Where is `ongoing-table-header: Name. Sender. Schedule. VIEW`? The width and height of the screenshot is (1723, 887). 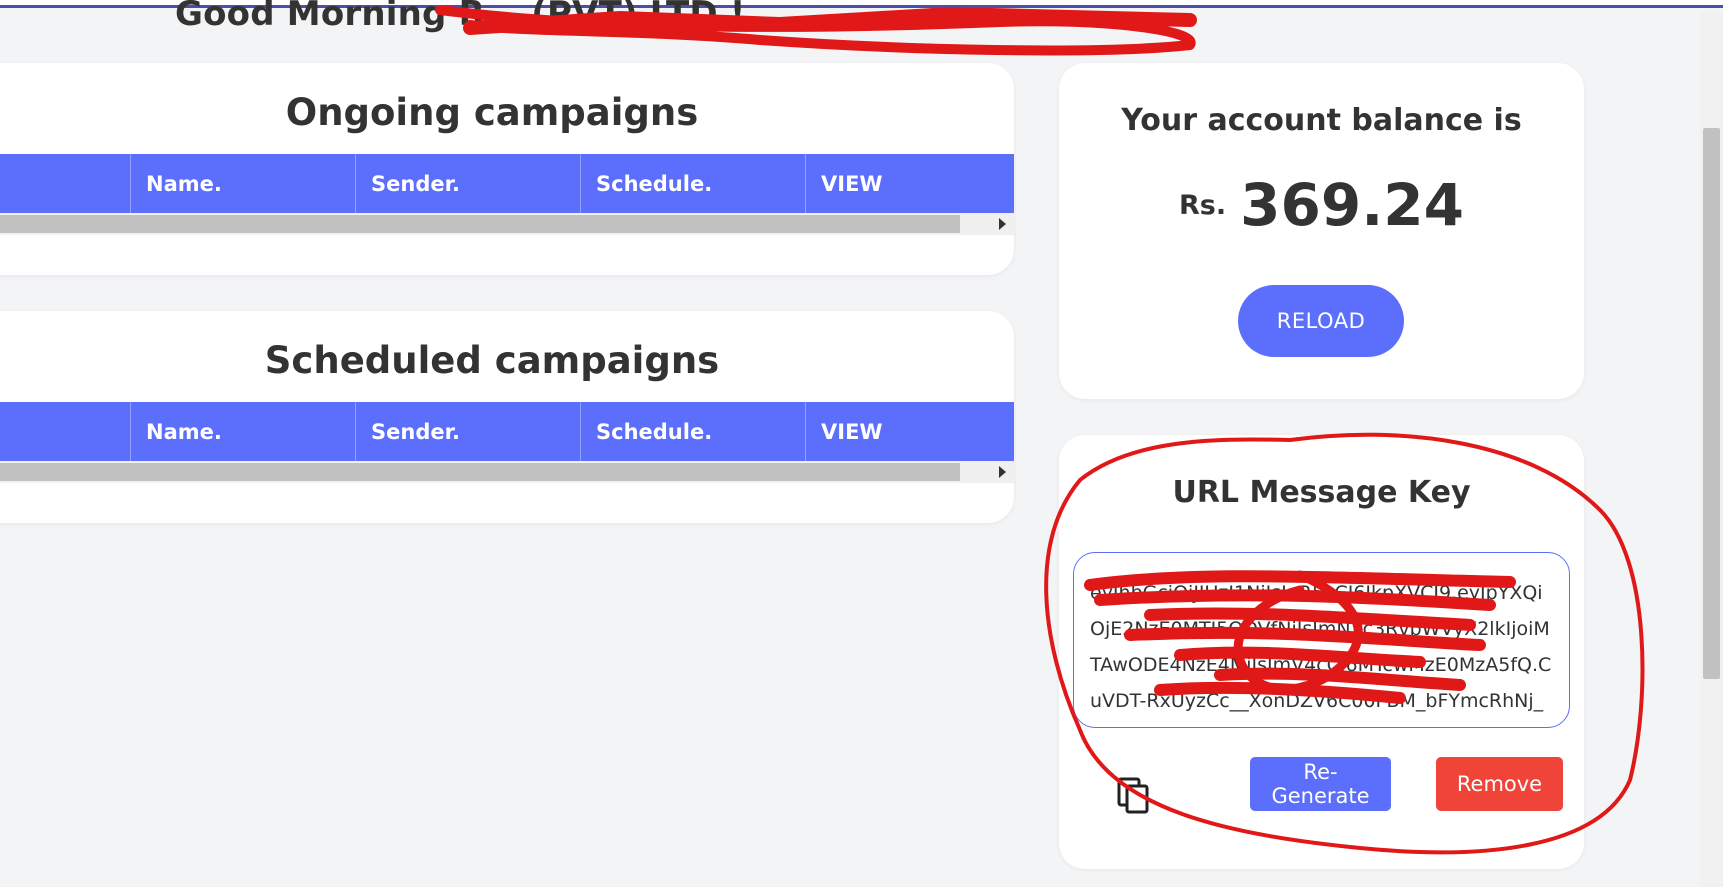
ongoing-table-header: Name. Sender. Schedule. VIEW is located at coordinates (507, 183).